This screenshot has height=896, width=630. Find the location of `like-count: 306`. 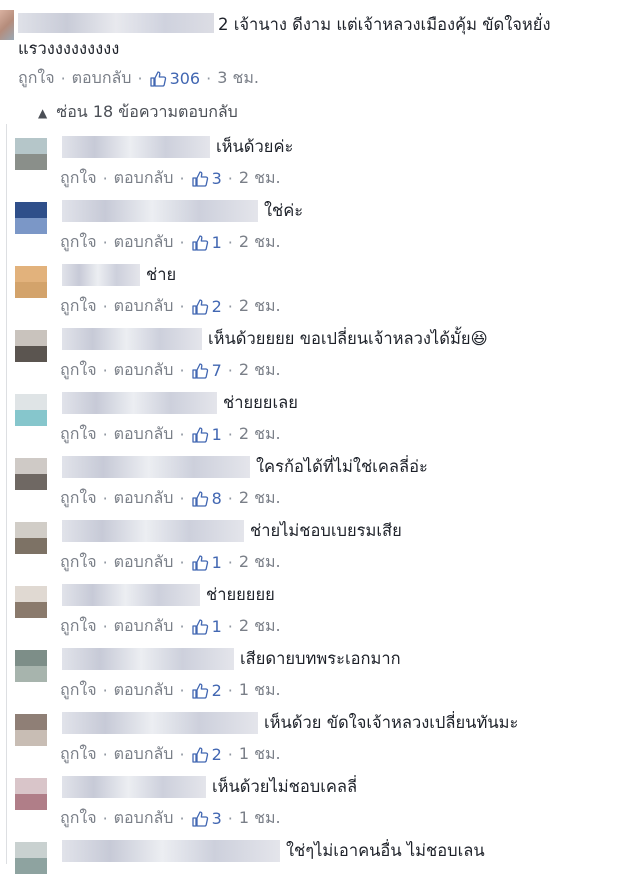

like-count: 306 is located at coordinates (185, 78).